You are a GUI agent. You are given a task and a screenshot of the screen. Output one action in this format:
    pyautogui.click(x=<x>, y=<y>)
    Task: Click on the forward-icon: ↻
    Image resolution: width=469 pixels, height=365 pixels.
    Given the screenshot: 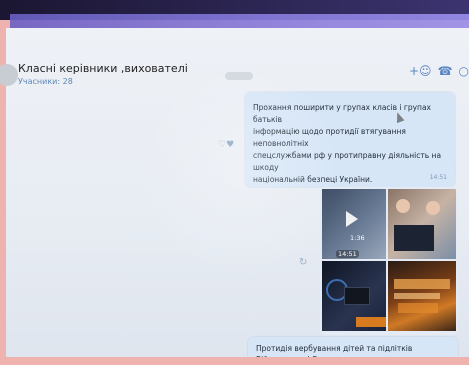 What is the action you would take?
    pyautogui.click(x=303, y=262)
    